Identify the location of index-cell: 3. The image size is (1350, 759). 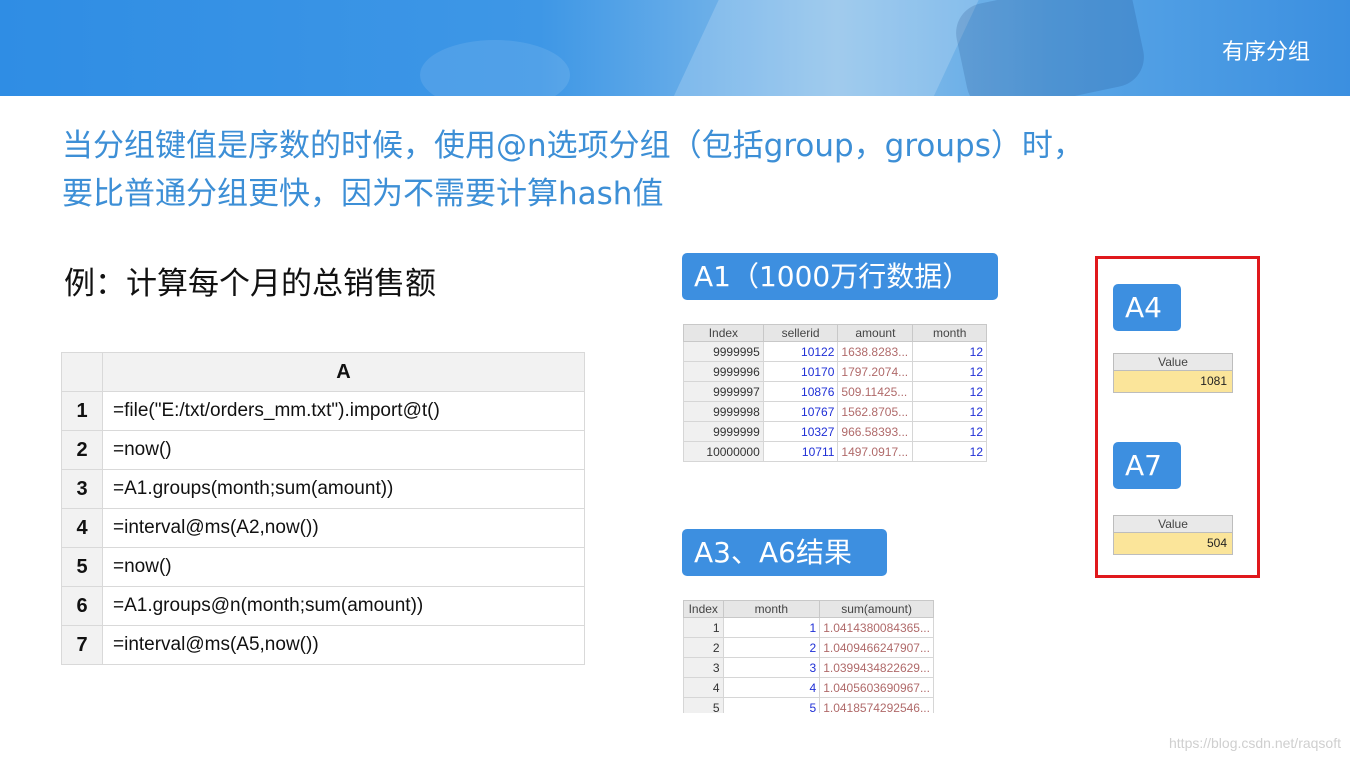
(703, 667).